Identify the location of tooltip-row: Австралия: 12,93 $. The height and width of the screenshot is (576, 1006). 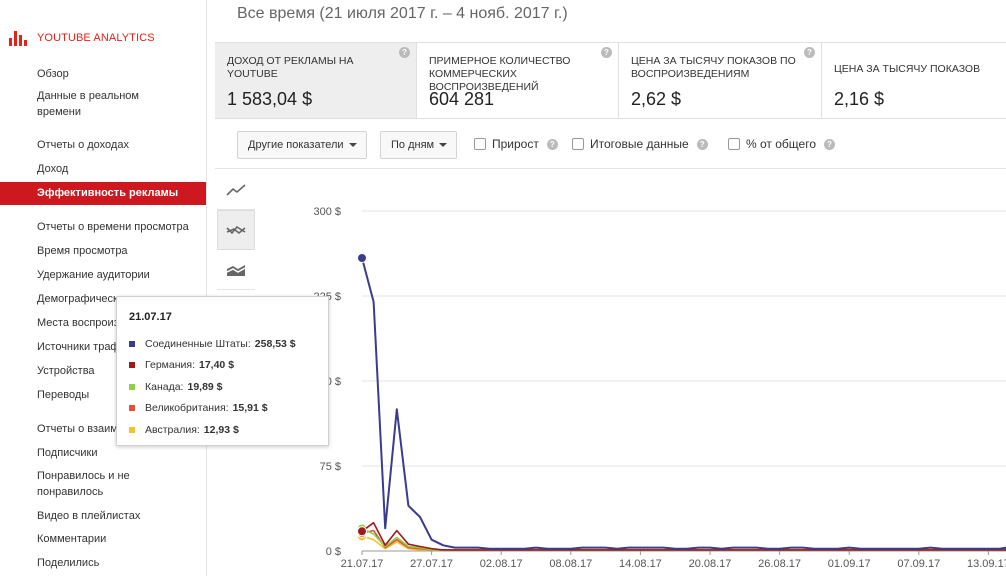
(222, 430).